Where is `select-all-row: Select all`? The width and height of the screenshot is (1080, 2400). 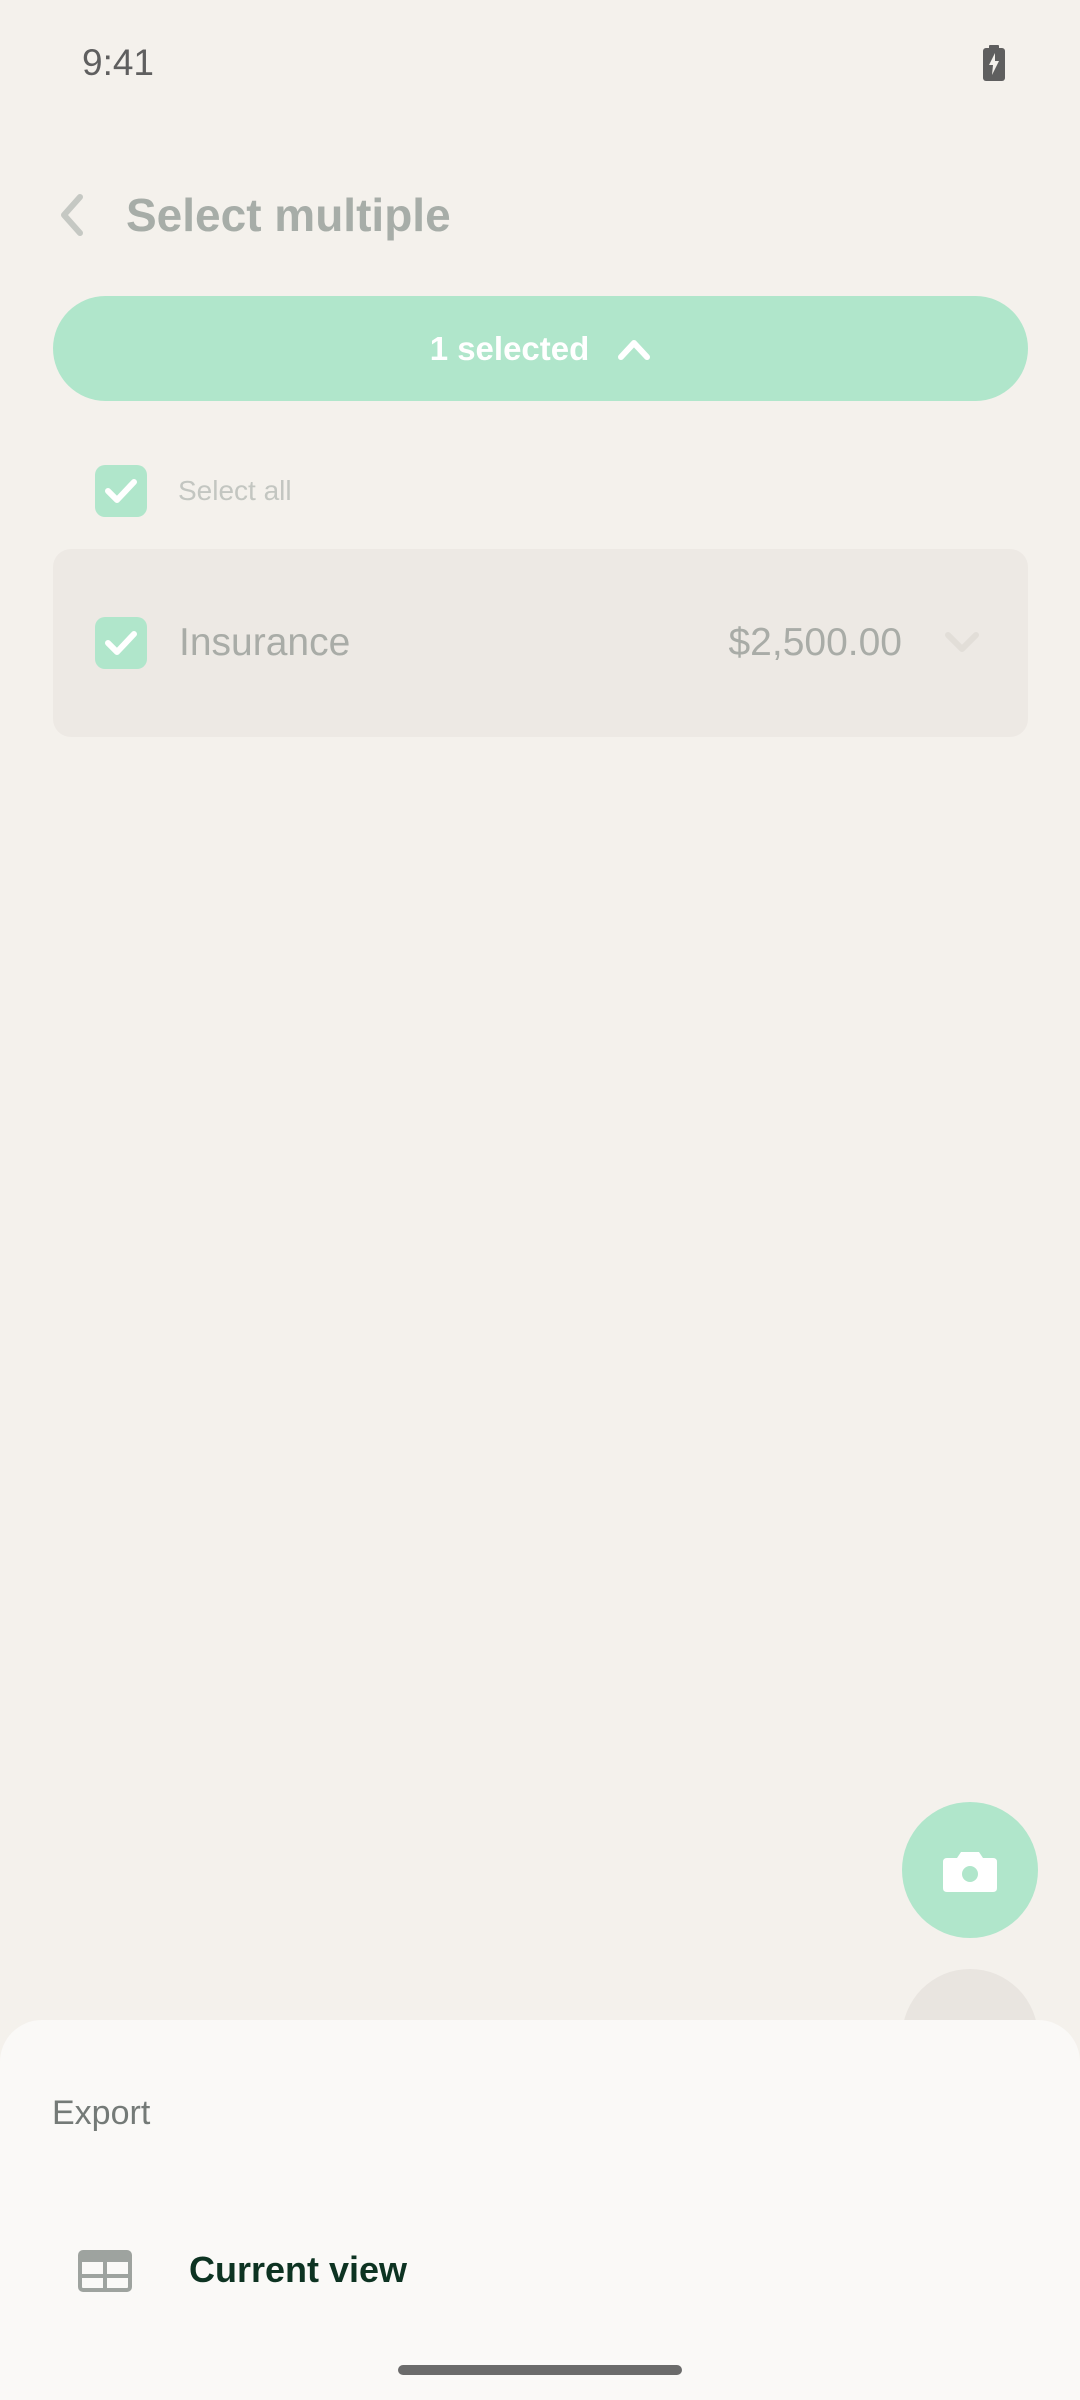 select-all-row: Select all is located at coordinates (193, 491).